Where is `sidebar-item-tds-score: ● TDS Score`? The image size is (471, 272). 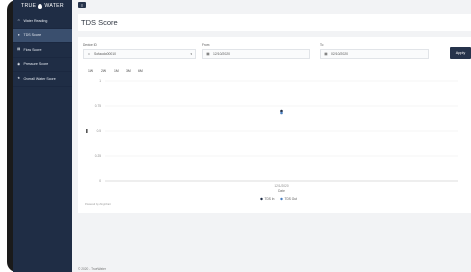
sidebar-item-tds-score: ● TDS Score is located at coordinates (42, 35).